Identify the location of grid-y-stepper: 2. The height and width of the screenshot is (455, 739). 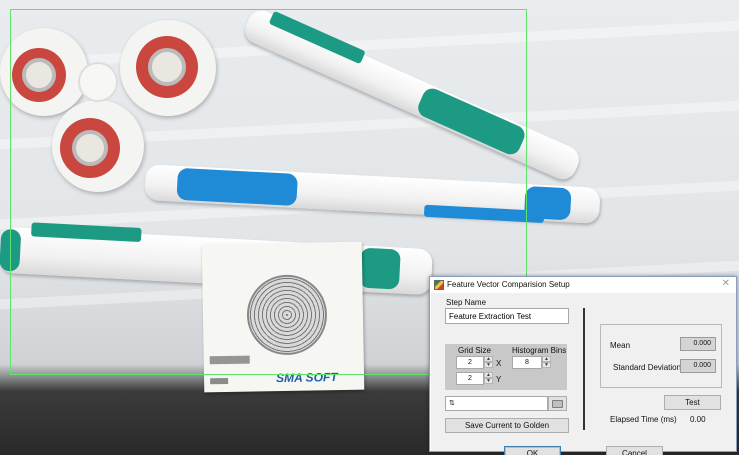
(470, 378).